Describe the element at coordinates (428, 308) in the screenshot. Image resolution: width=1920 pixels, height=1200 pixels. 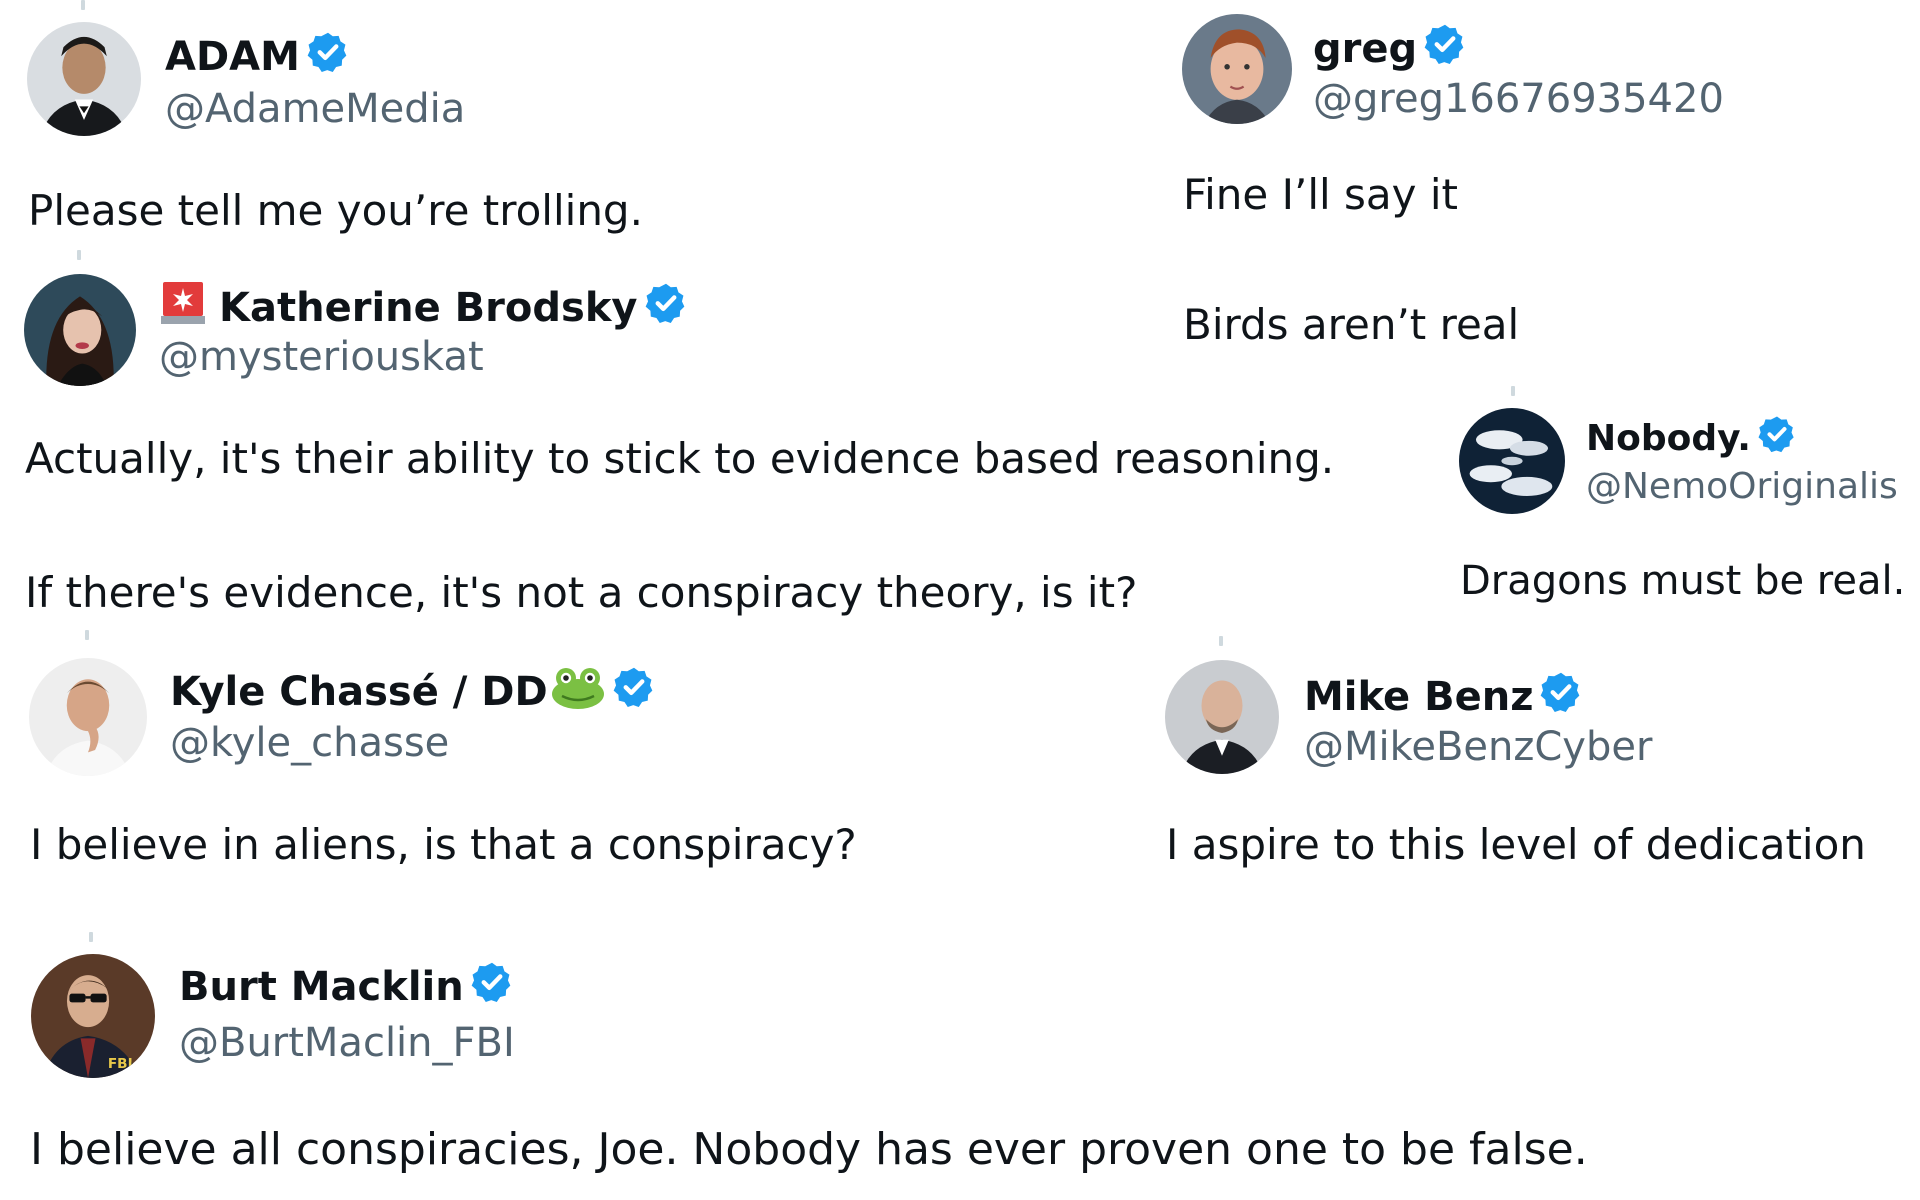
I see `display-name: Katherine Brodsky` at that location.